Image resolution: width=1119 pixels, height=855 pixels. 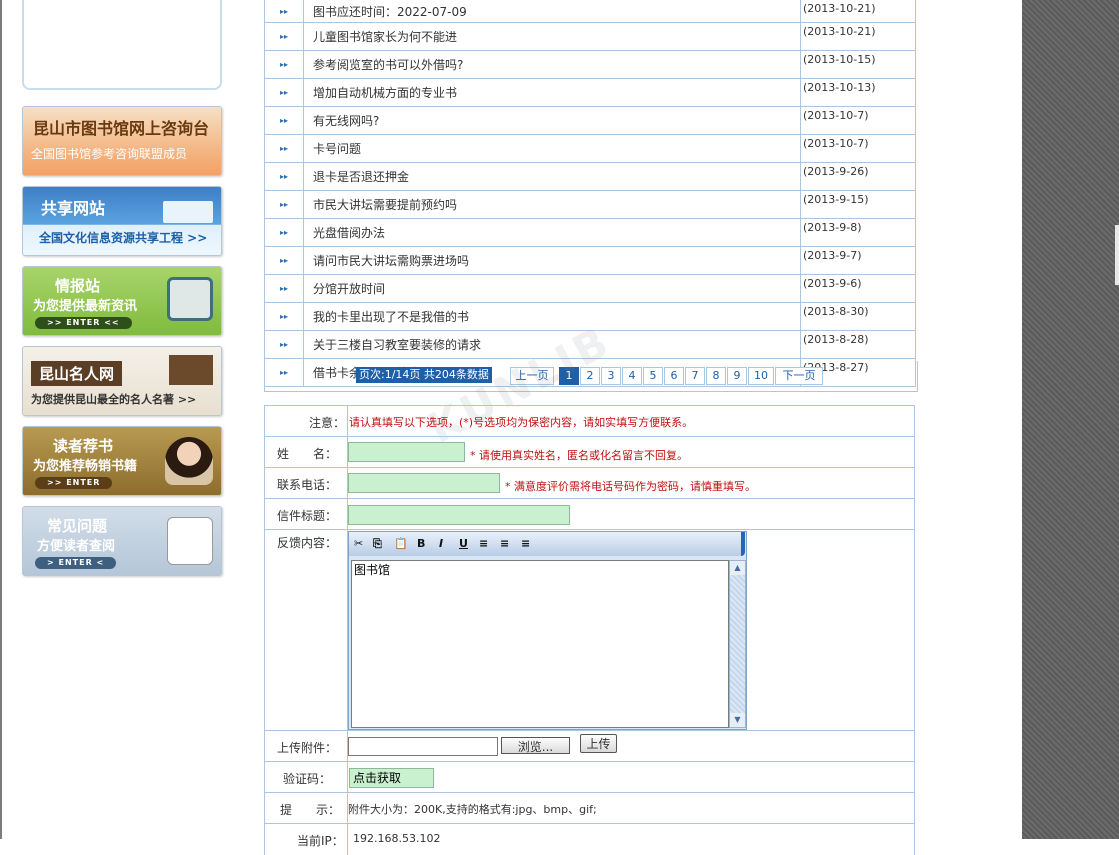 I want to click on question-title: 儿童图书馆家长为何不能进, so click(x=552, y=36).